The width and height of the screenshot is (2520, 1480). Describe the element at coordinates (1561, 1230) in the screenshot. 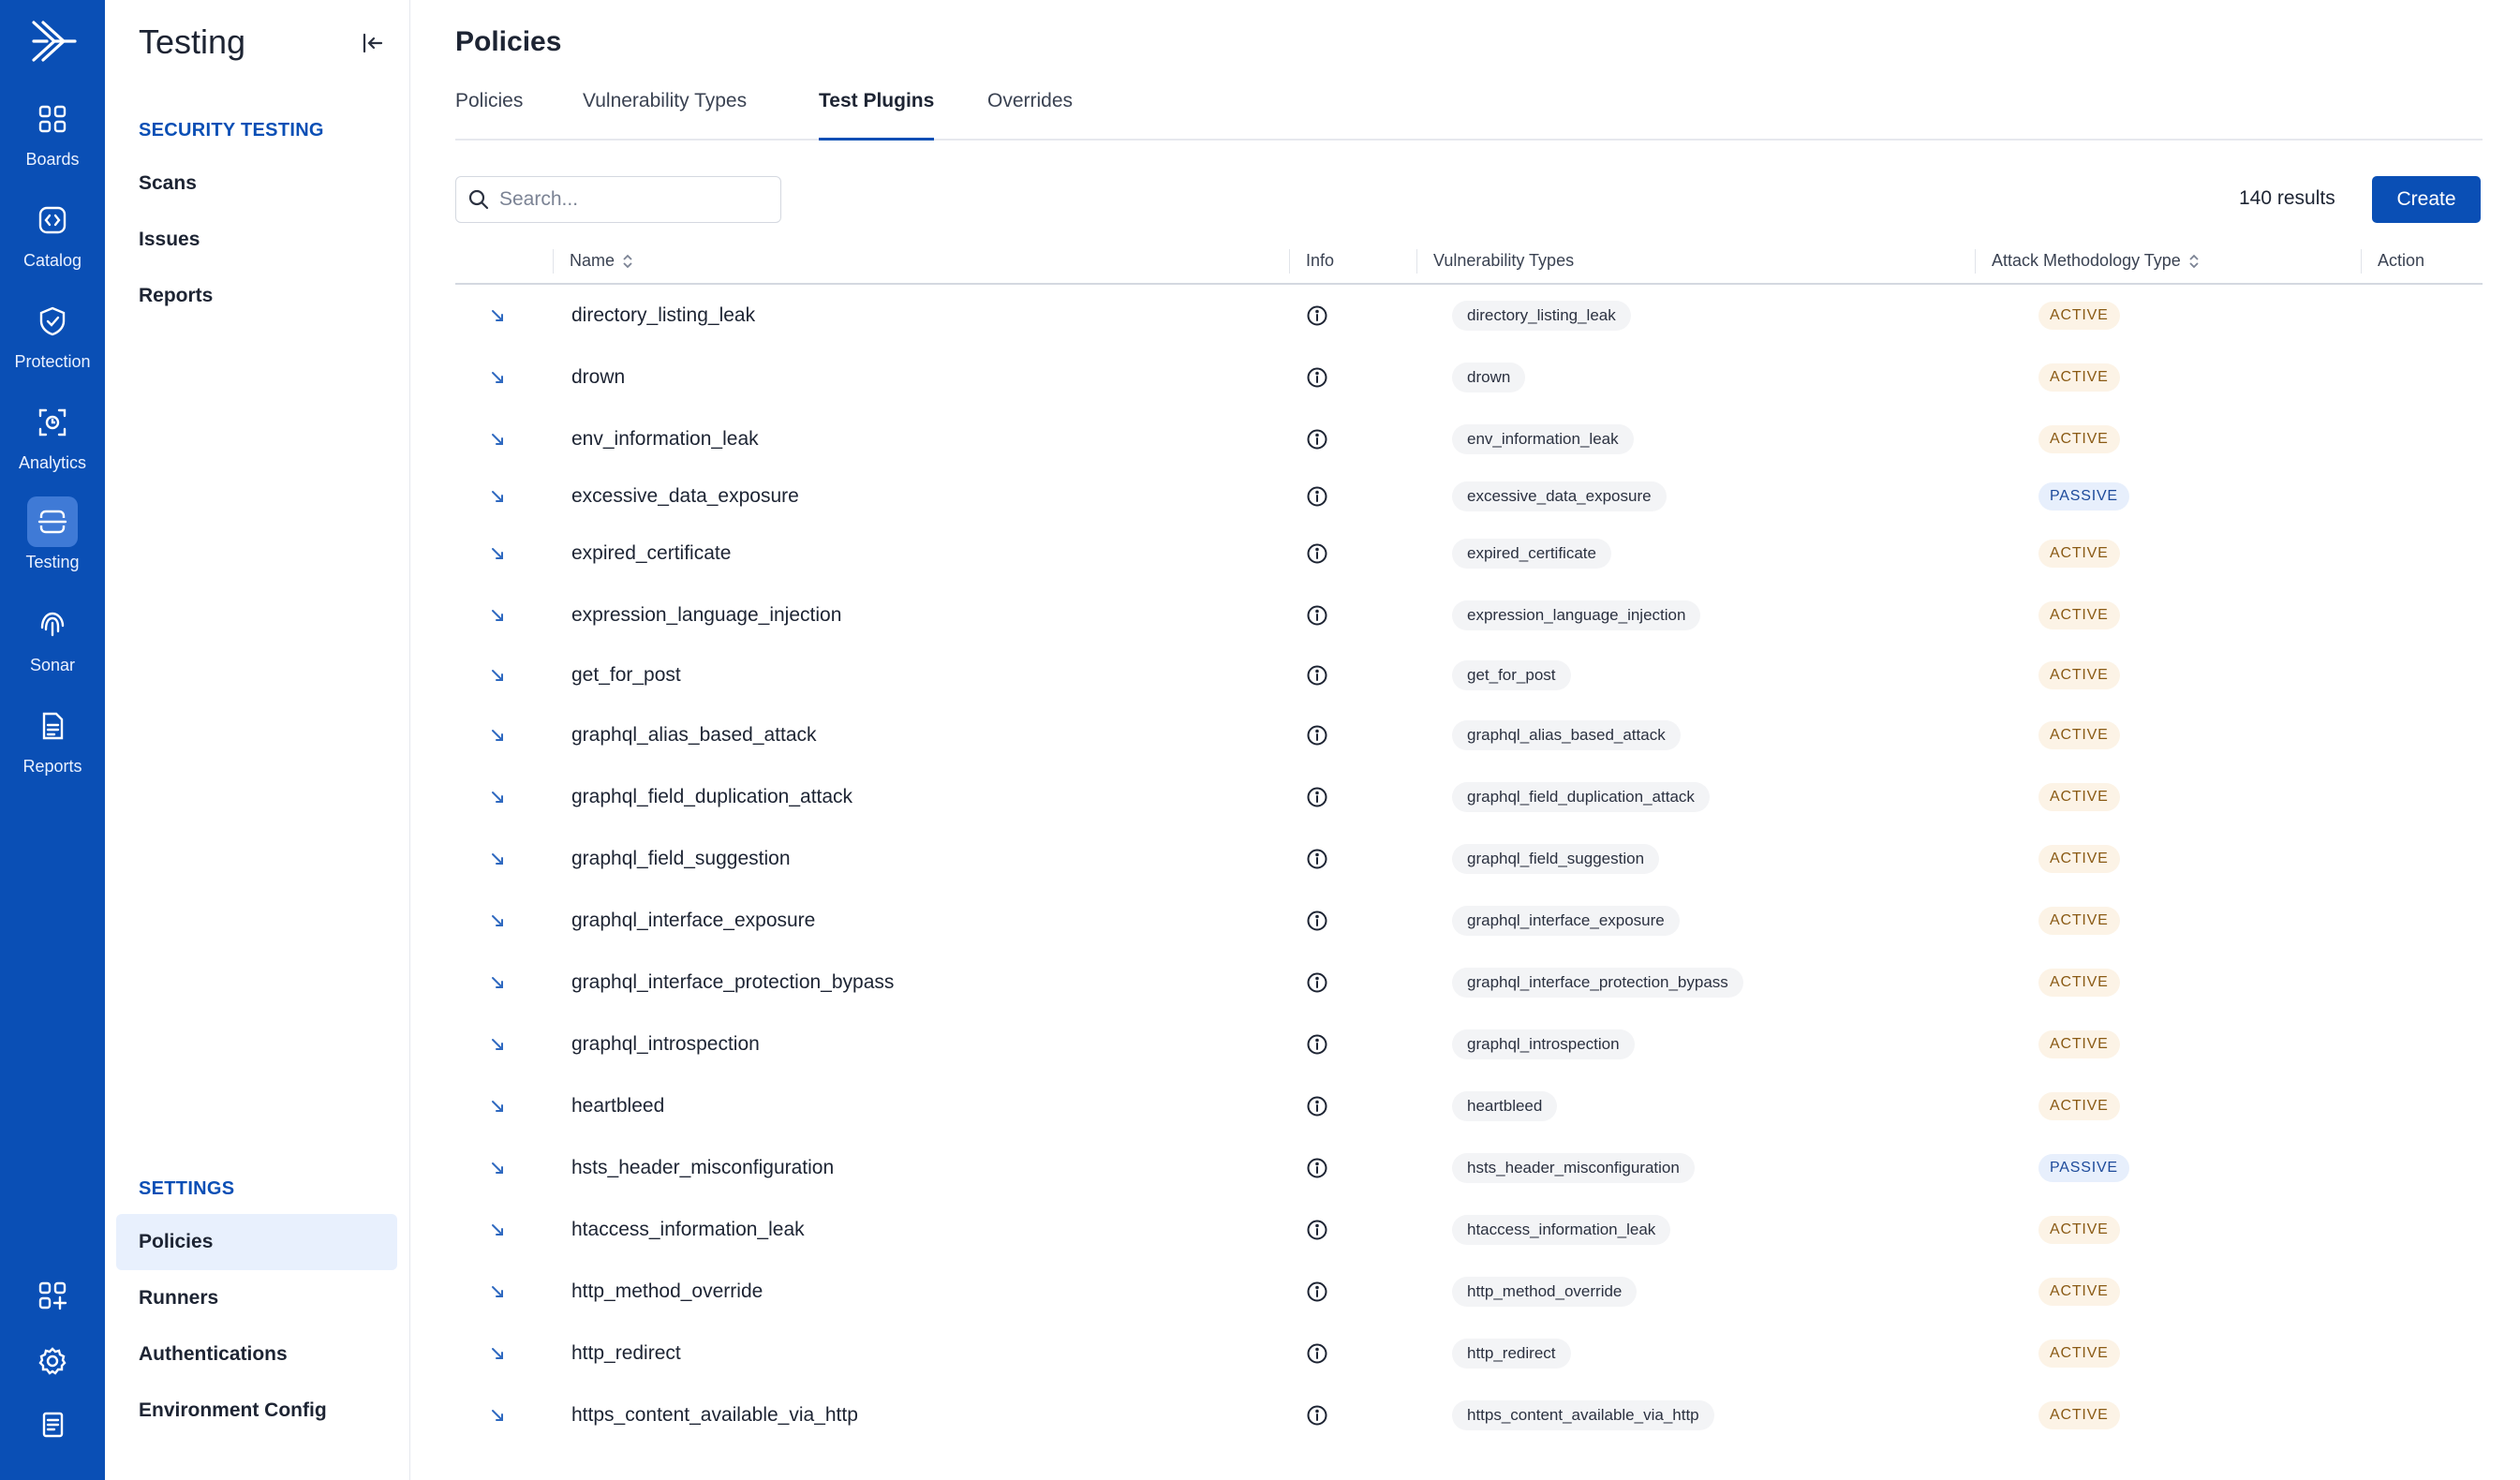

I see `vulnerability-type-cell: htaccess_information_leak` at that location.